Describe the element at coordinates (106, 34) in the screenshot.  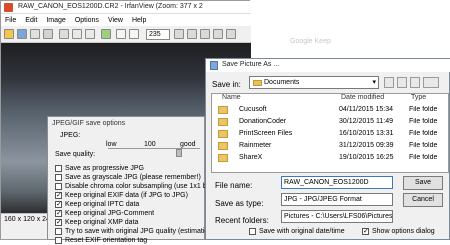
I see `undo-icon` at that location.